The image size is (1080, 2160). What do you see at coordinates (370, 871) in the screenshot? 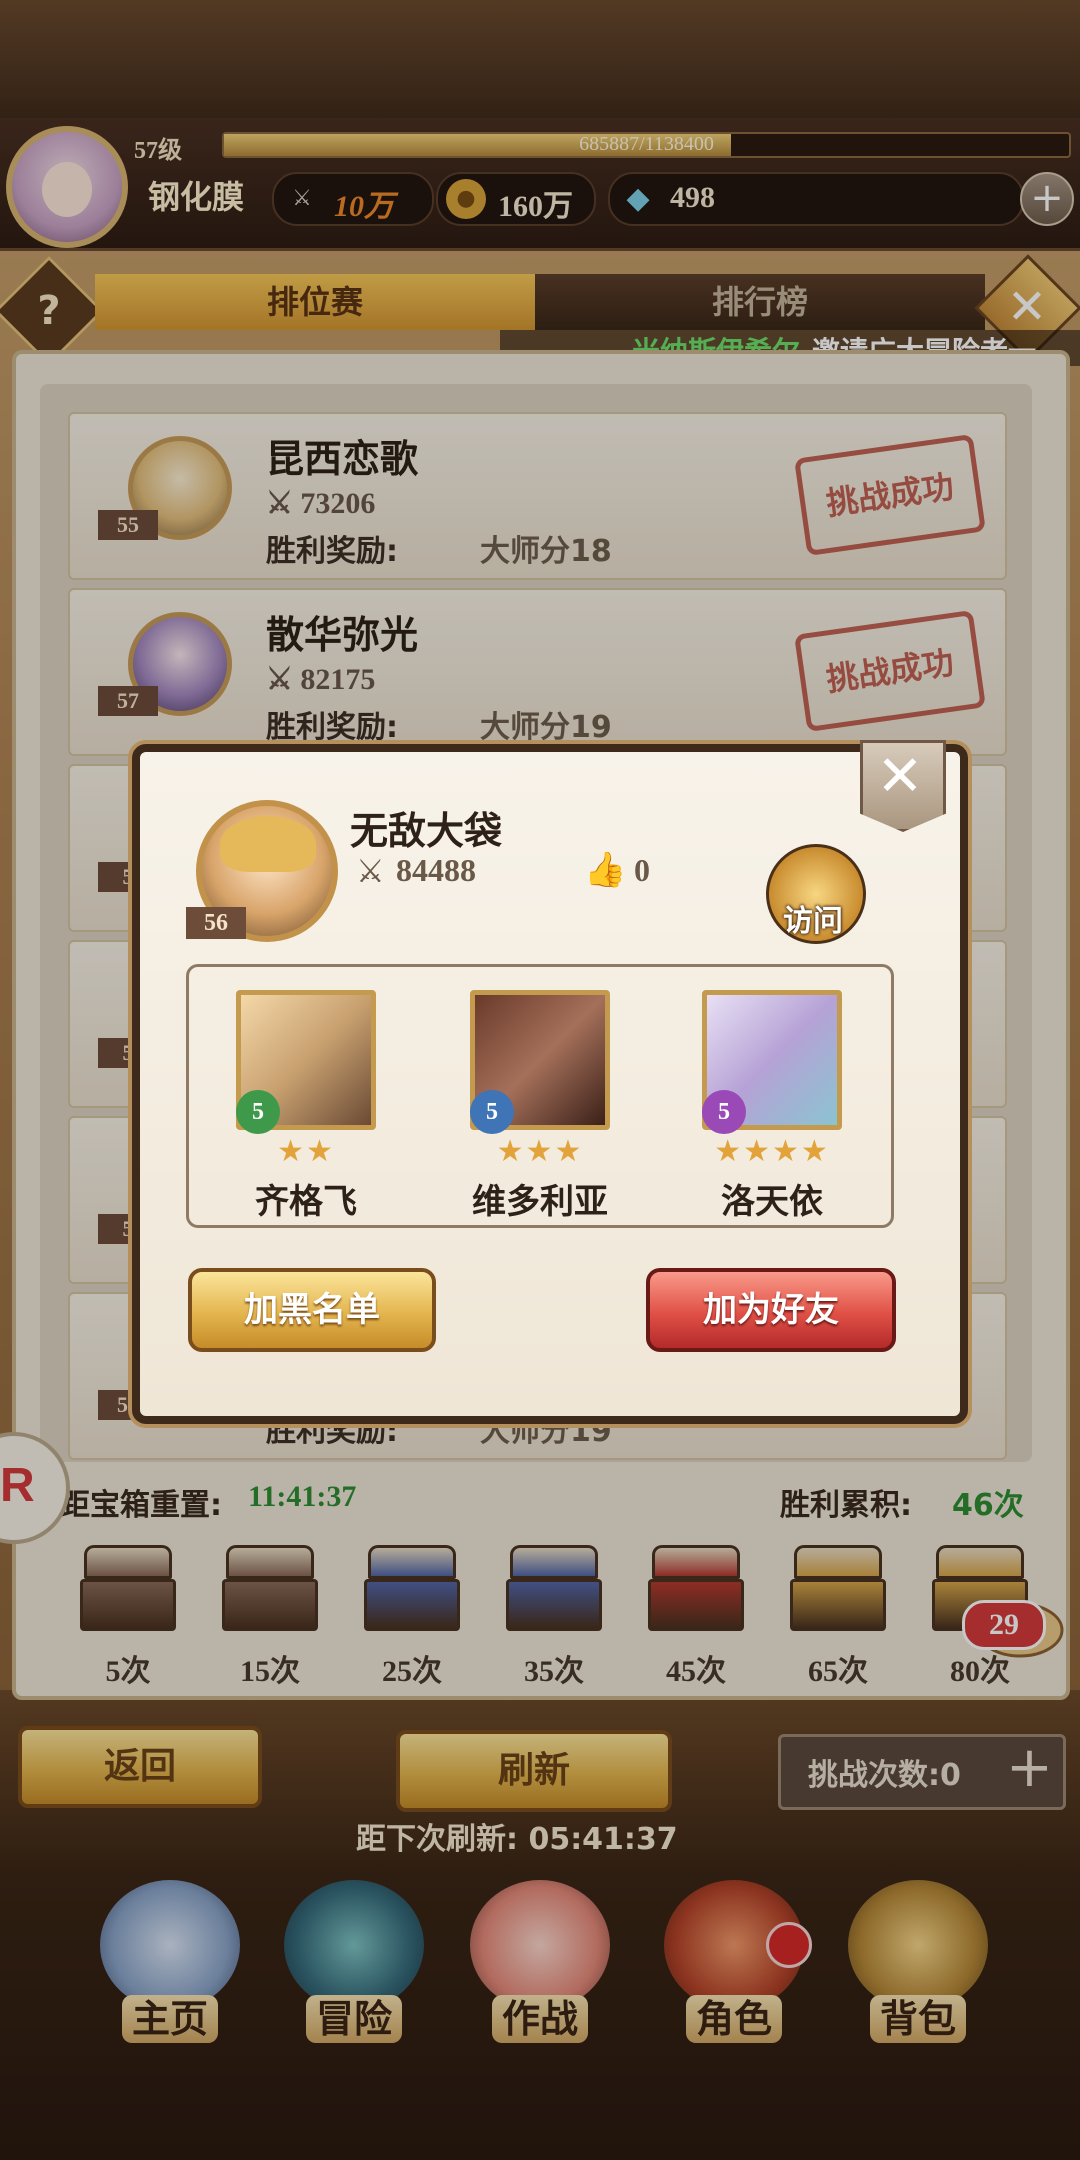
I see `crossed-swords-icon: ⚔` at bounding box center [370, 871].